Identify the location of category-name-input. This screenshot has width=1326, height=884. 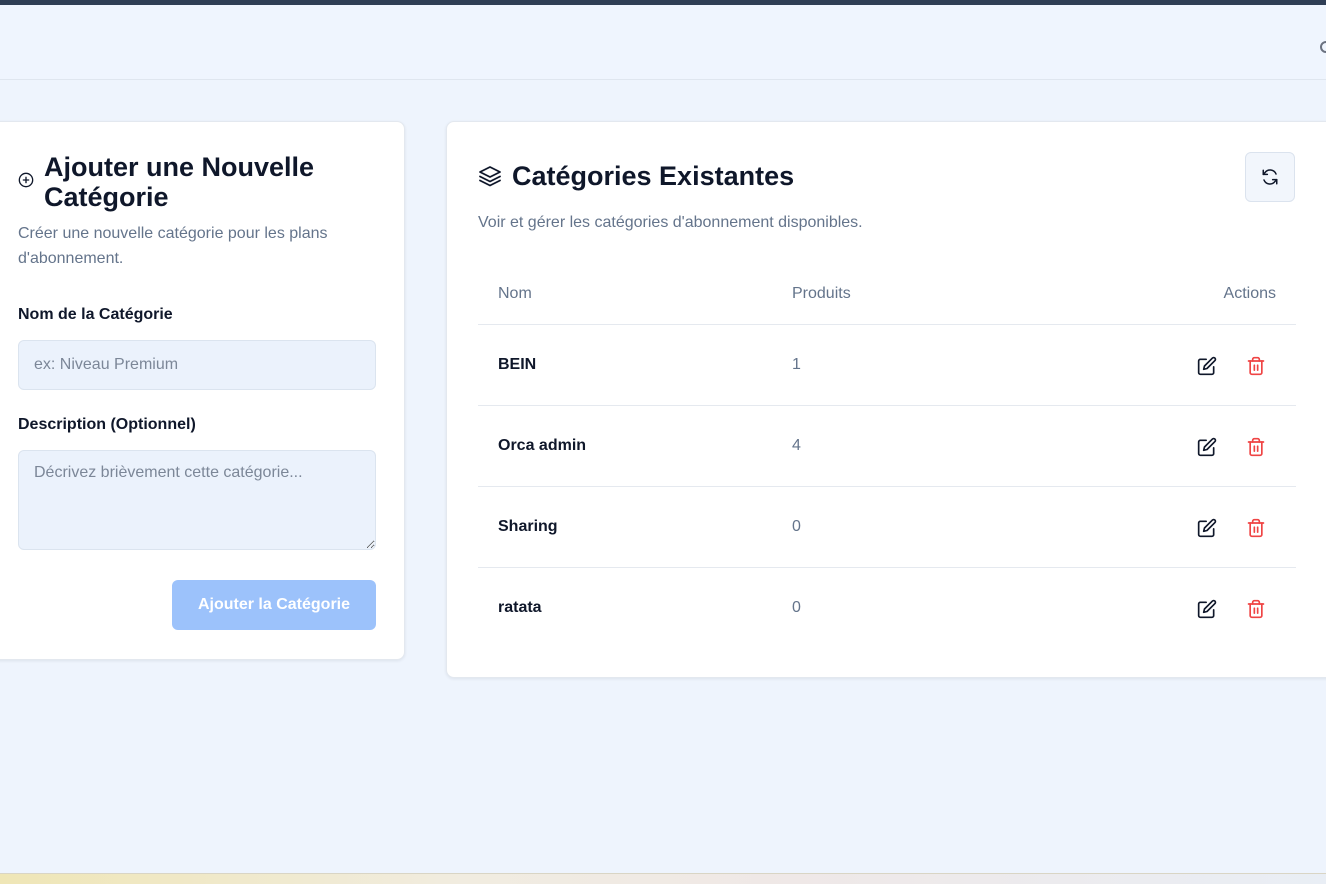
(197, 365).